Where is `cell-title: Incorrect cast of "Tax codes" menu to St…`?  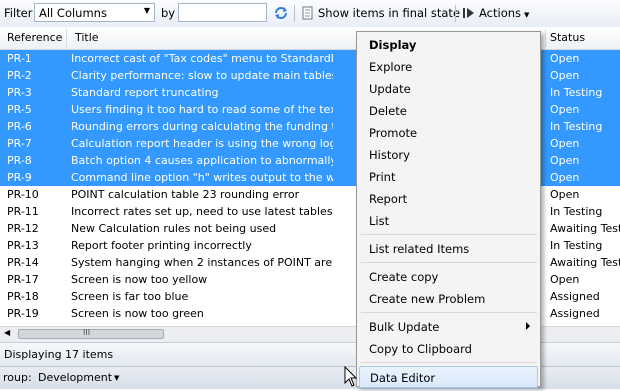 cell-title: Incorrect cast of "Tax codes" menu to St… is located at coordinates (202, 58).